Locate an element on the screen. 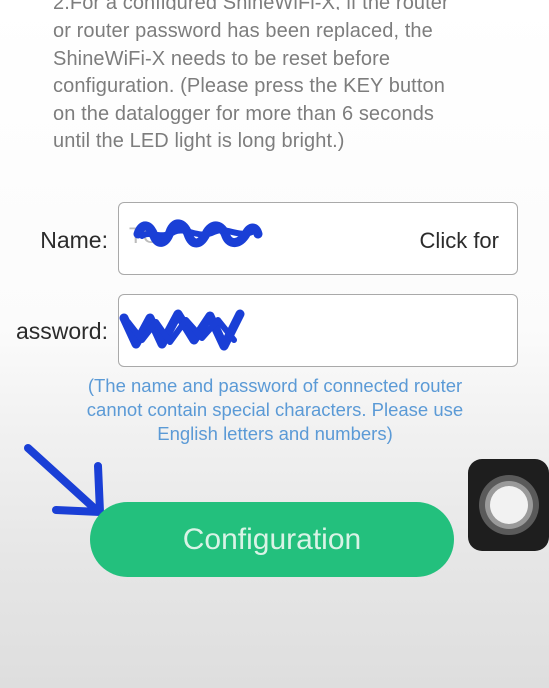  configuration-button: Configuration is located at coordinates (272, 539).